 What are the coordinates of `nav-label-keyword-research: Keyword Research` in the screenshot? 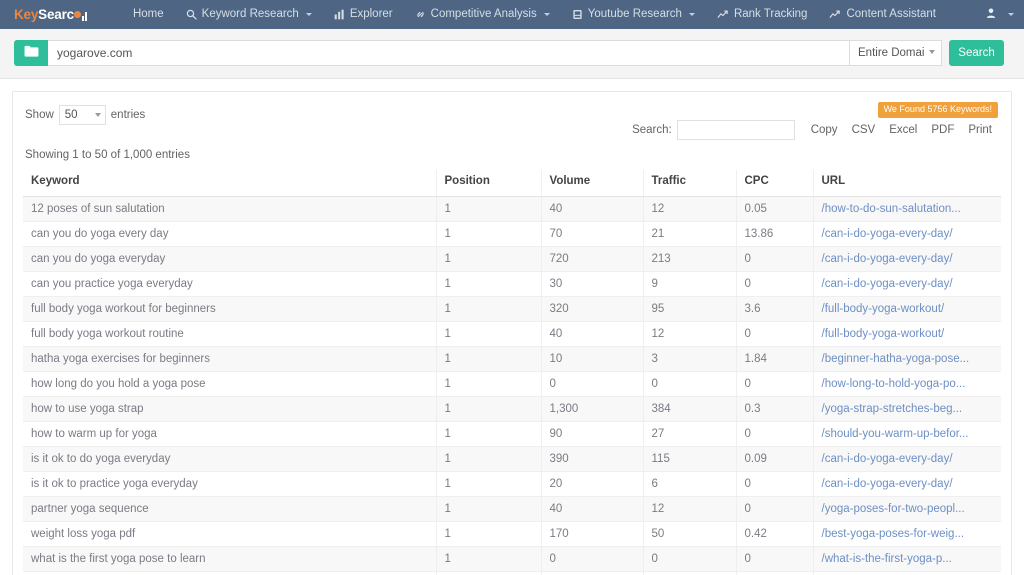 It's located at (250, 14).